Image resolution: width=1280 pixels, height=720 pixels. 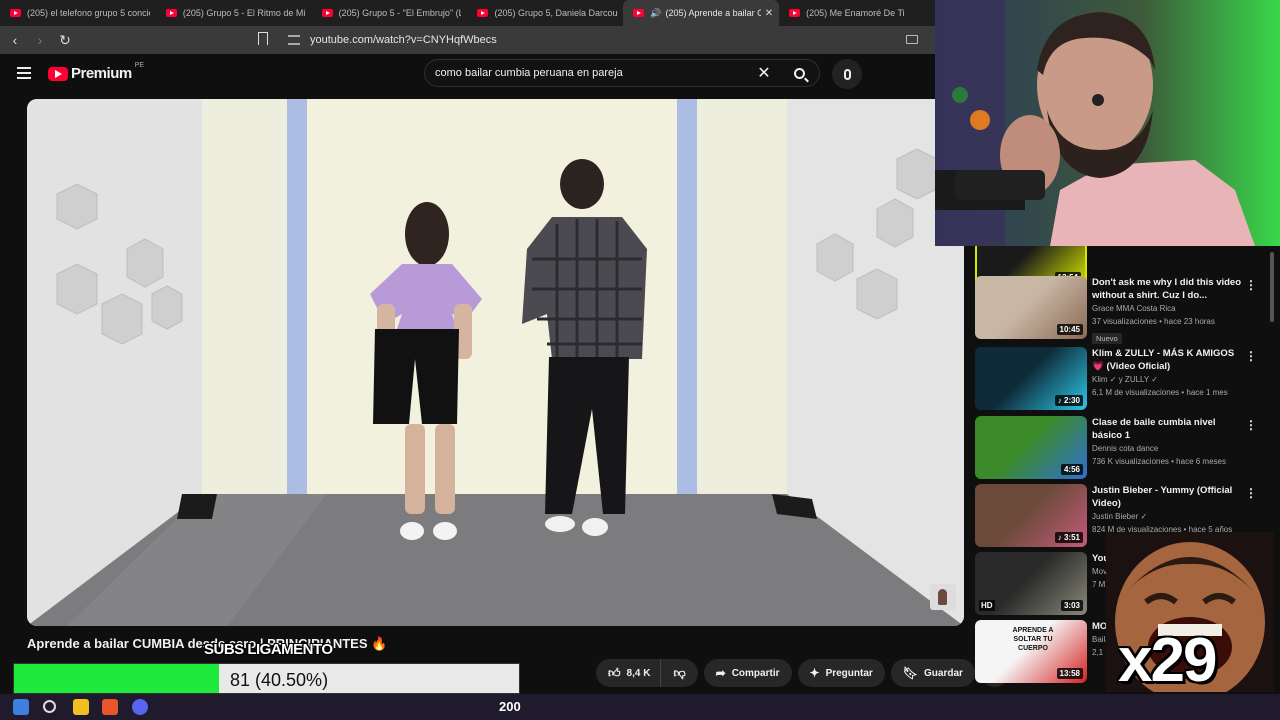 I want to click on search-box: como bailar cumbia peruana en pareja ✕, so click(x=622, y=73).